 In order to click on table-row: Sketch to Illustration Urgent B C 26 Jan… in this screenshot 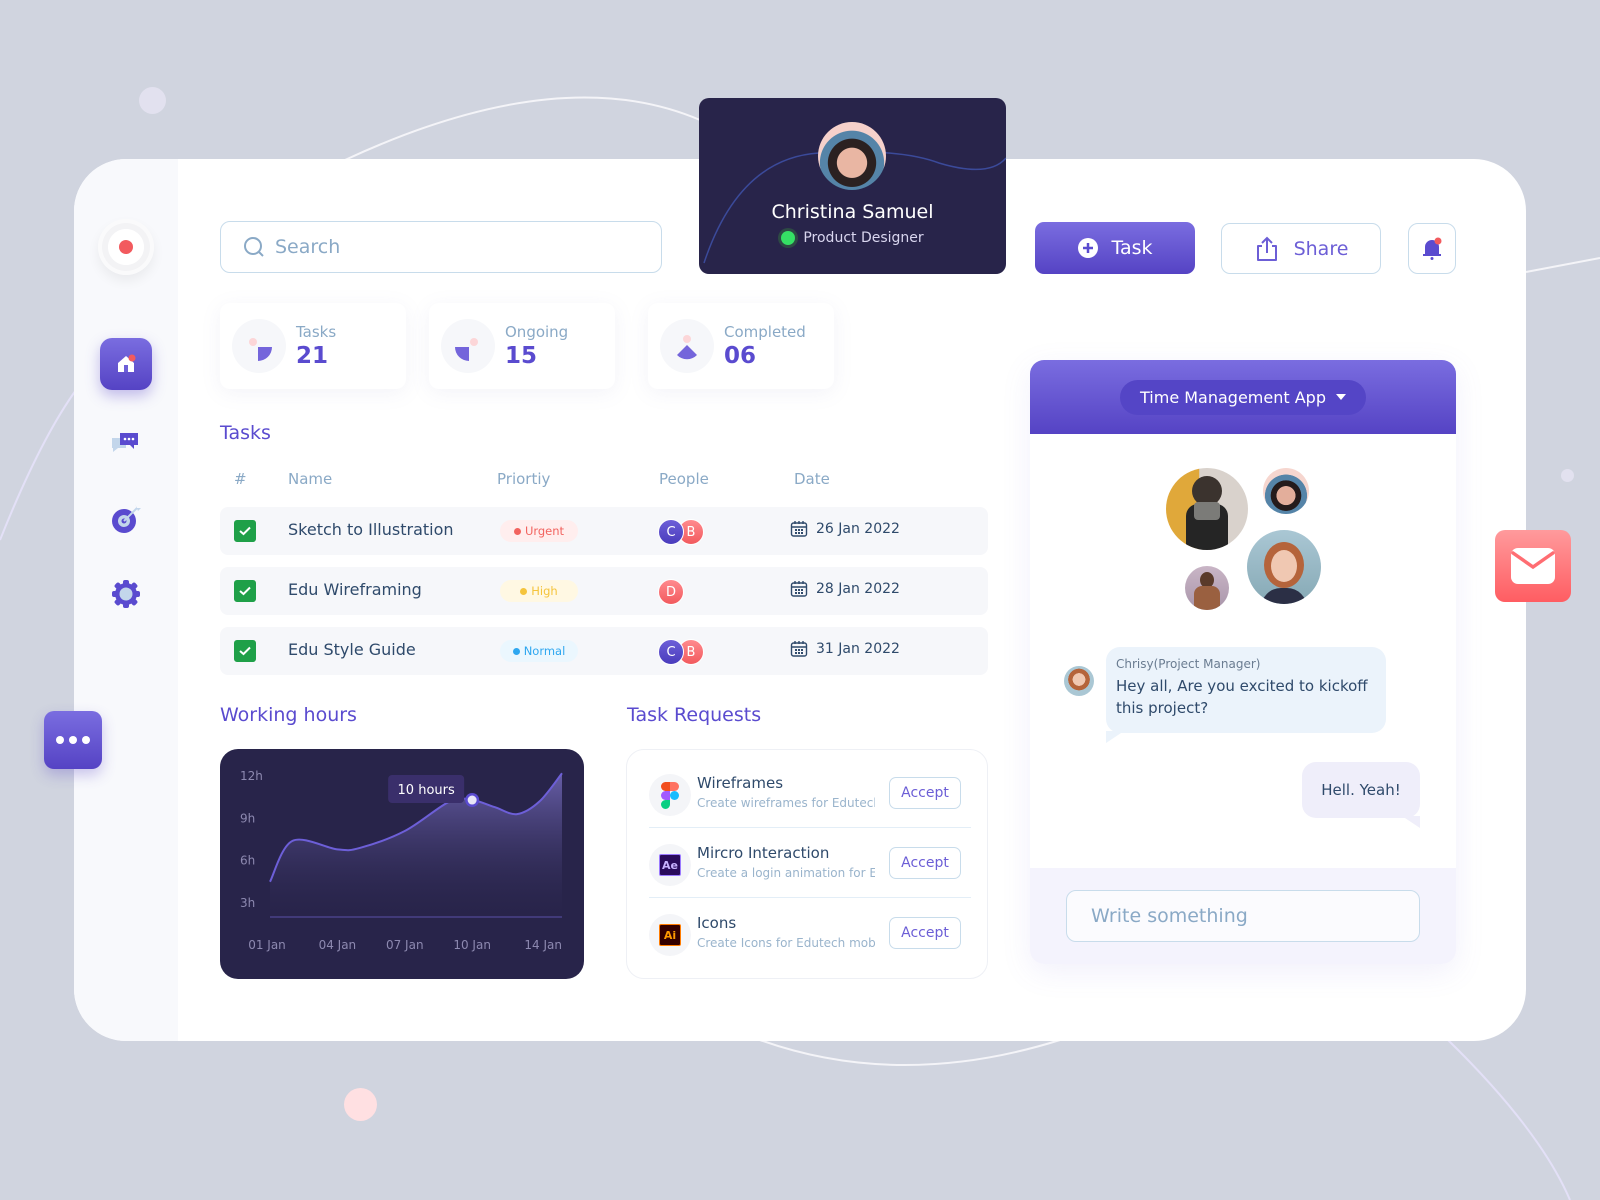, I will do `click(604, 531)`.